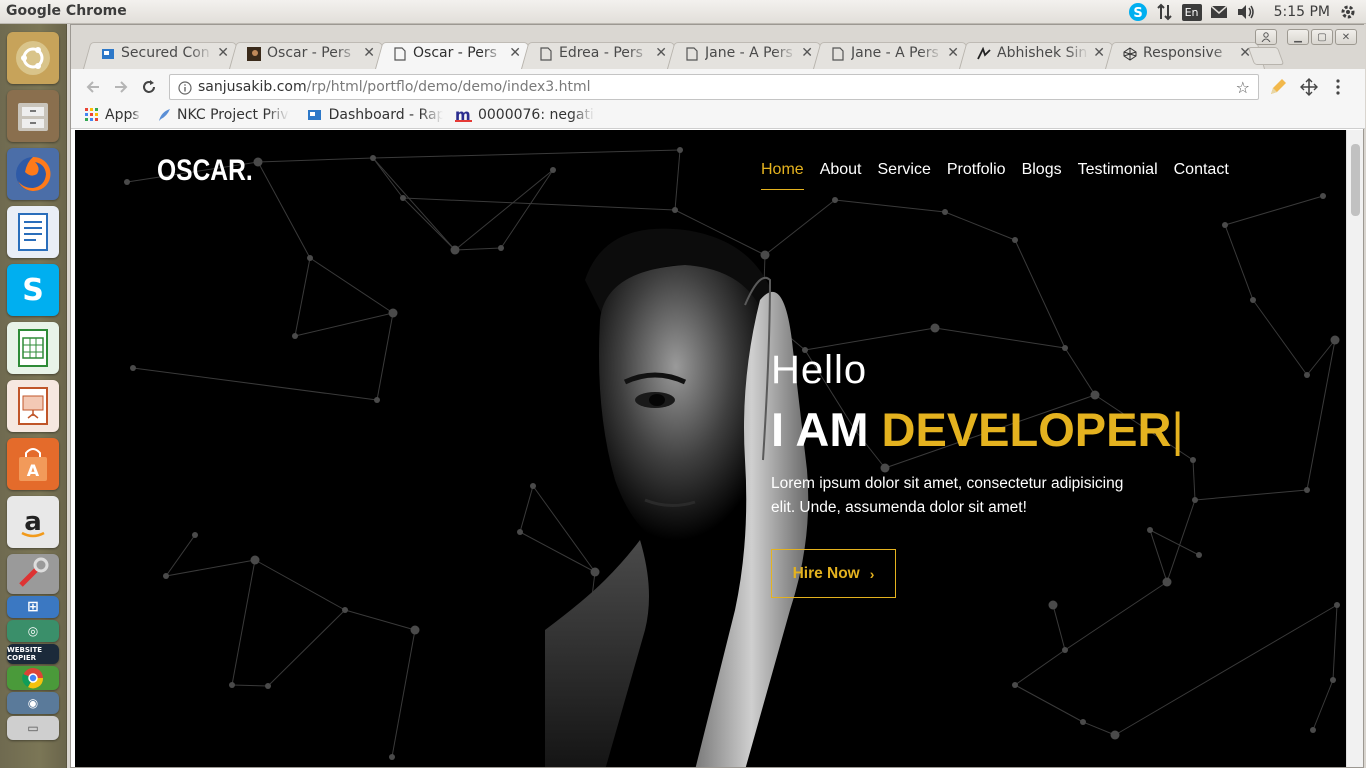 The height and width of the screenshot is (768, 1366). I want to click on volume-icon, so click(1246, 12).